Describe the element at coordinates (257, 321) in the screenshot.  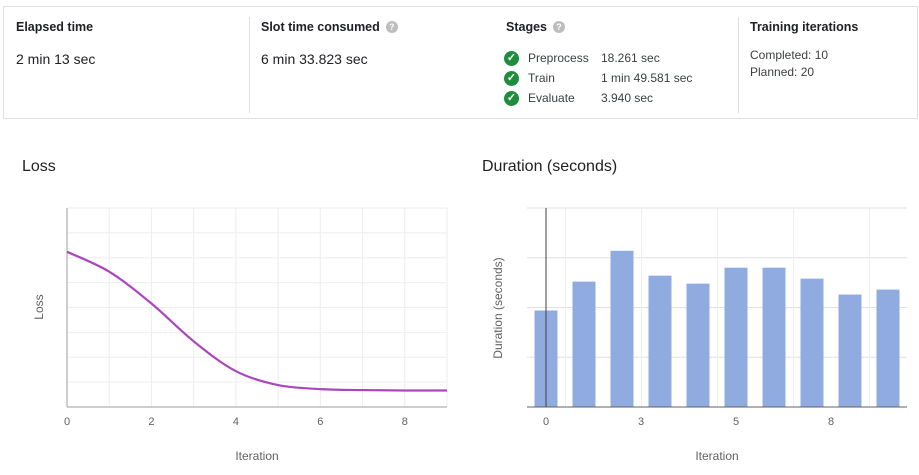
I see `loss-series-line` at that location.